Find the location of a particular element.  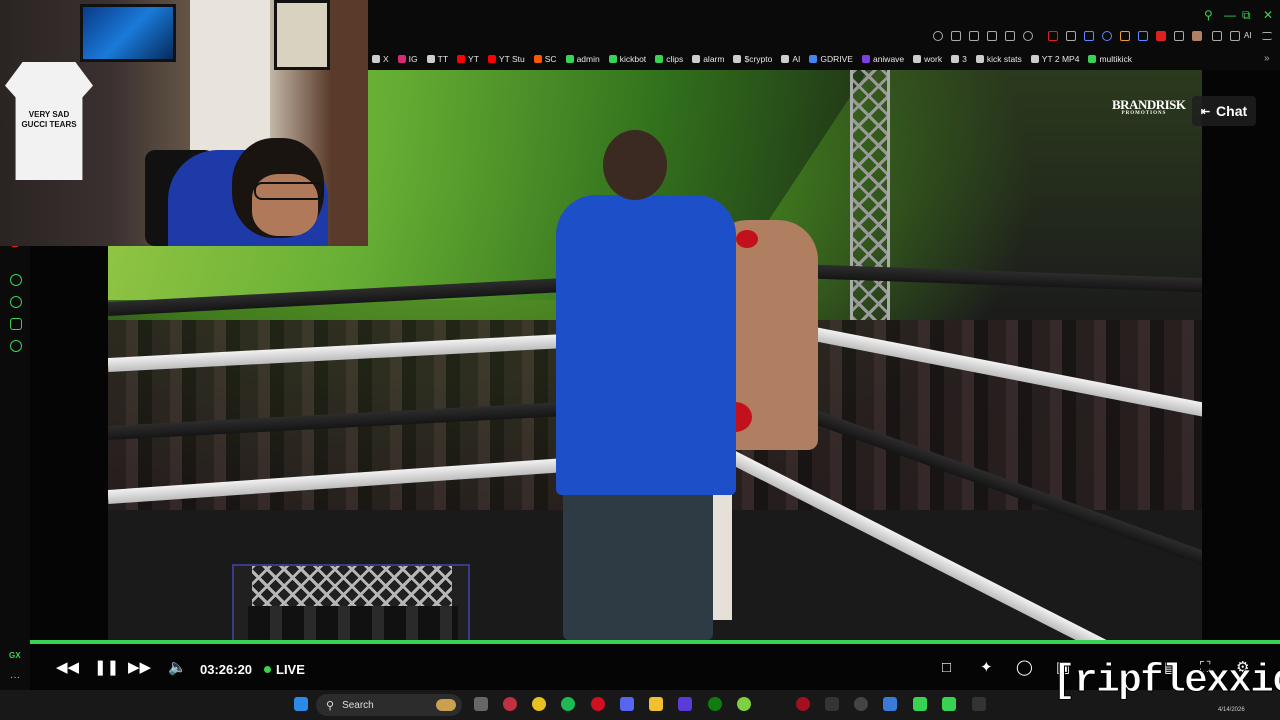

history-icon is located at coordinates (16, 302).